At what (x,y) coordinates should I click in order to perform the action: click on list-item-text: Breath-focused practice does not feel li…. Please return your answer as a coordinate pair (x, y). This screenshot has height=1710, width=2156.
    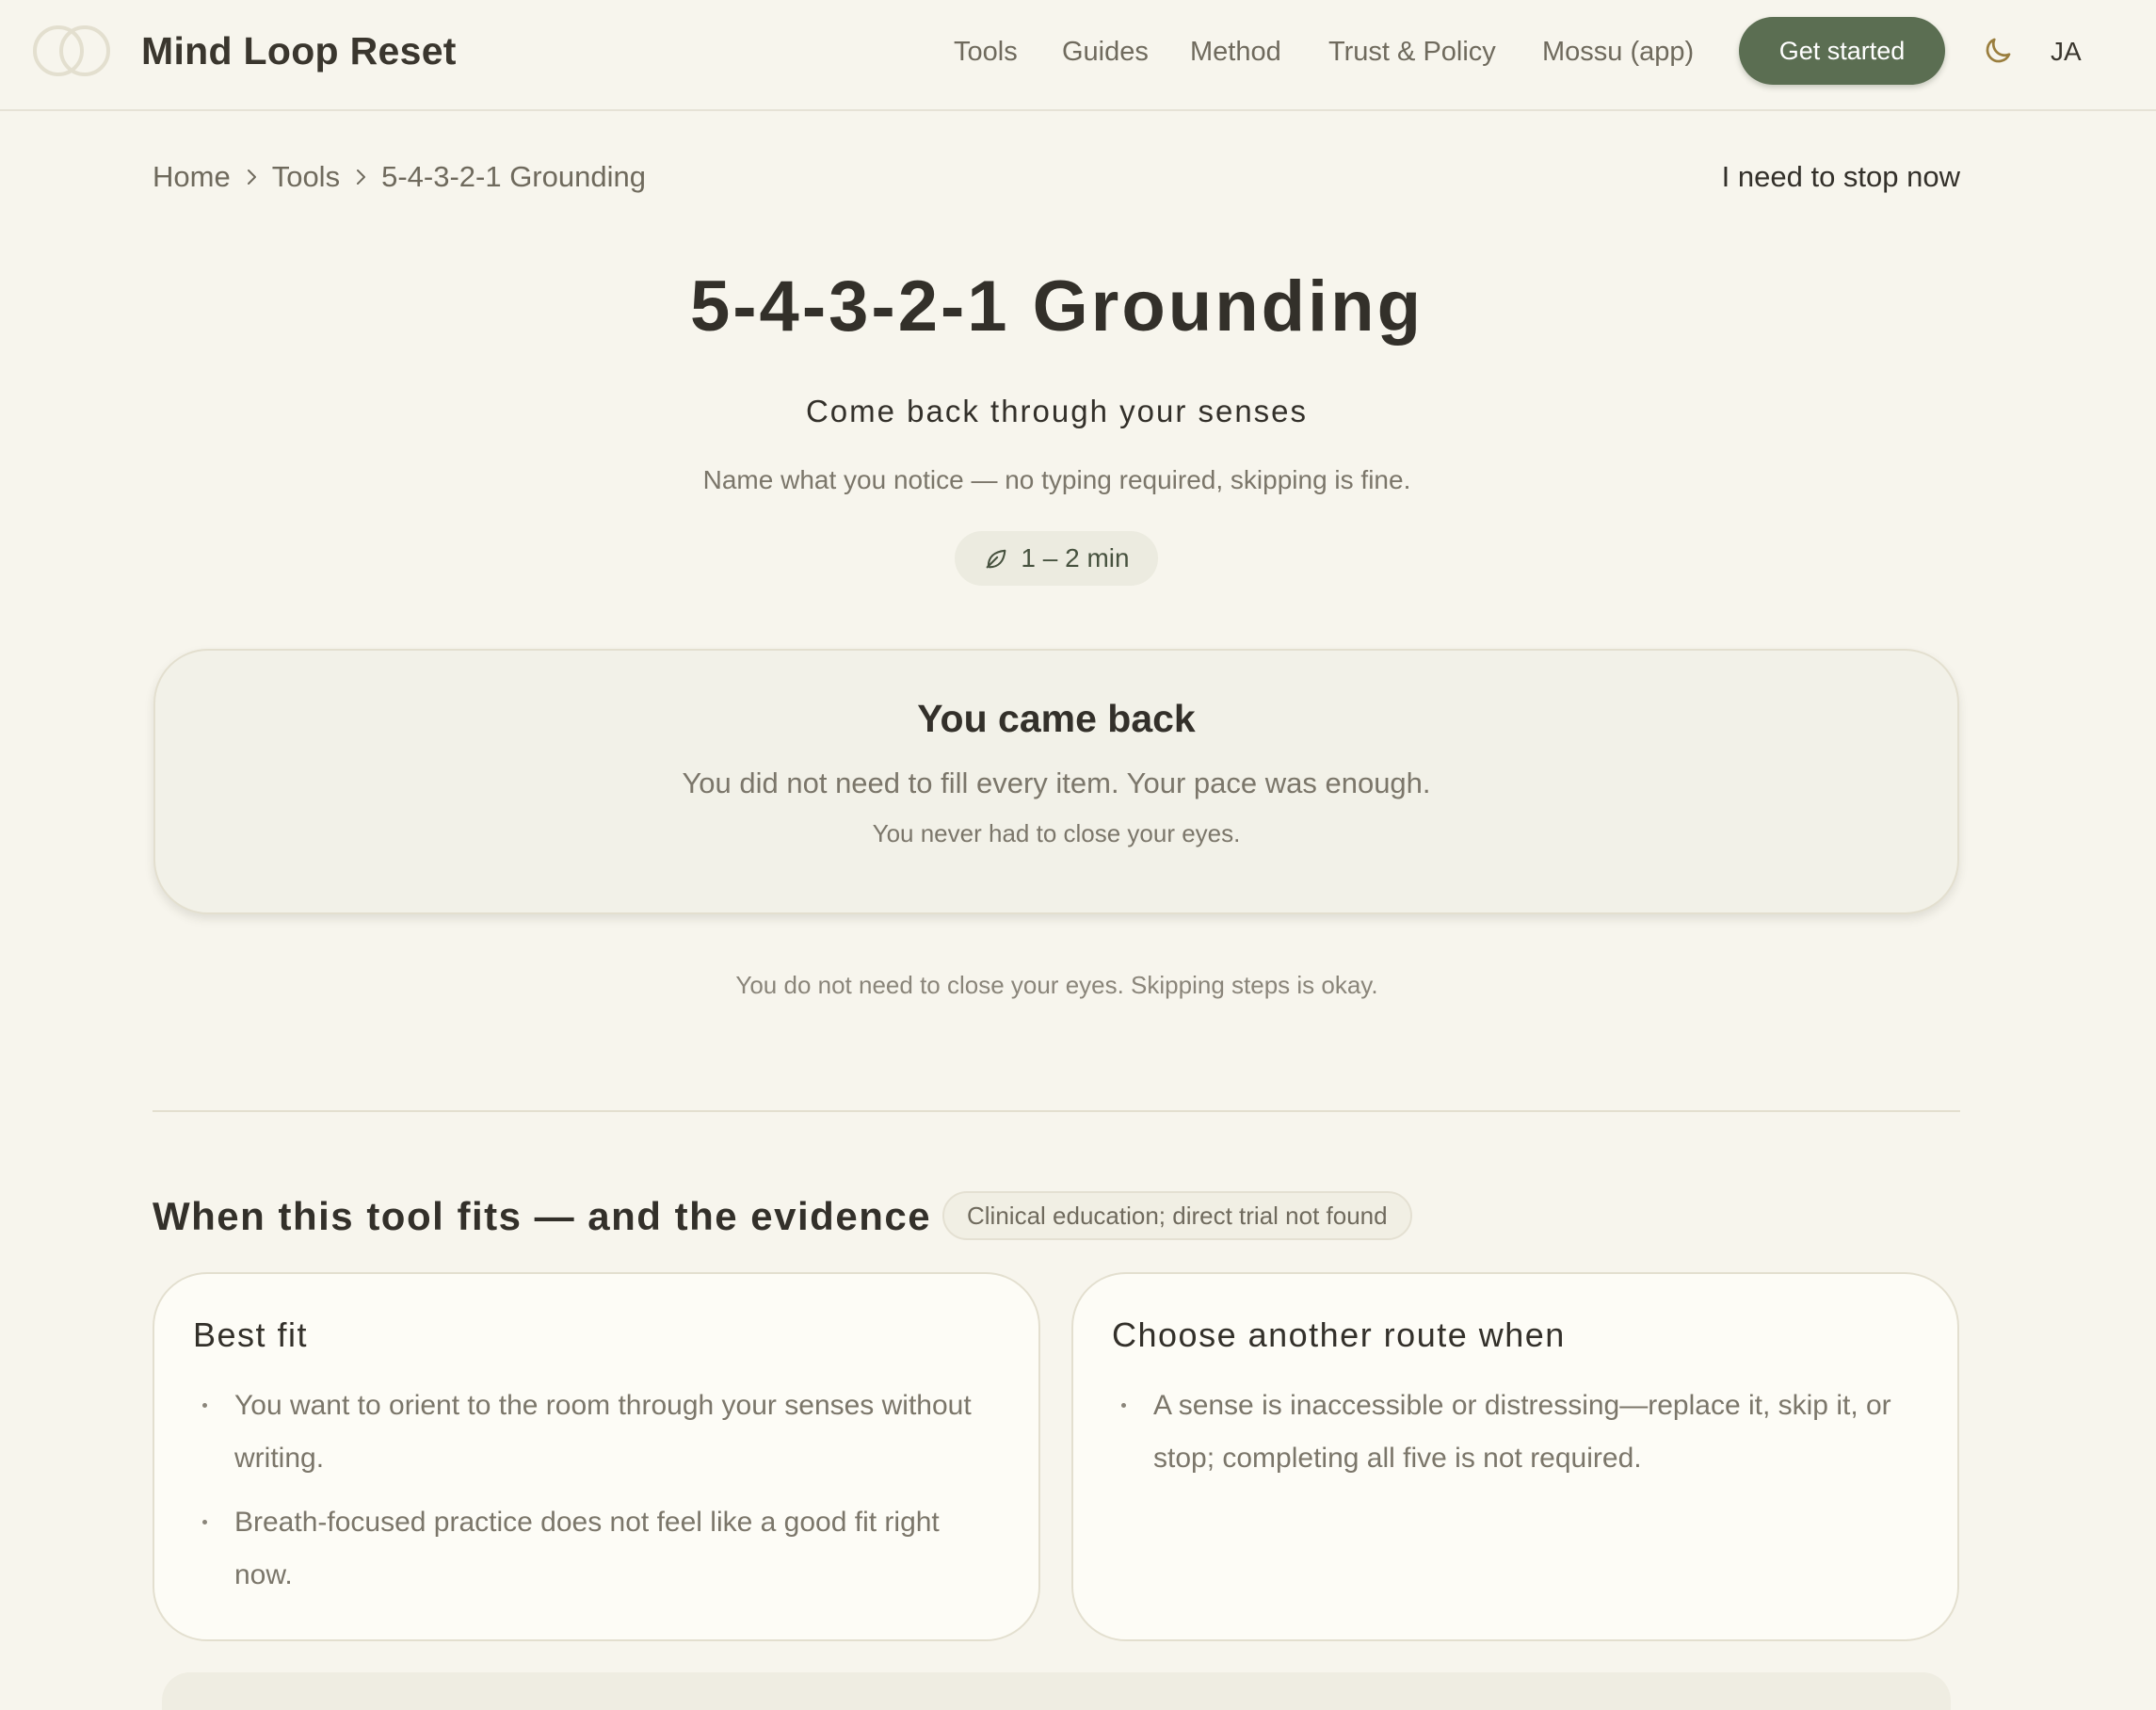
    Looking at the image, I should click on (587, 1548).